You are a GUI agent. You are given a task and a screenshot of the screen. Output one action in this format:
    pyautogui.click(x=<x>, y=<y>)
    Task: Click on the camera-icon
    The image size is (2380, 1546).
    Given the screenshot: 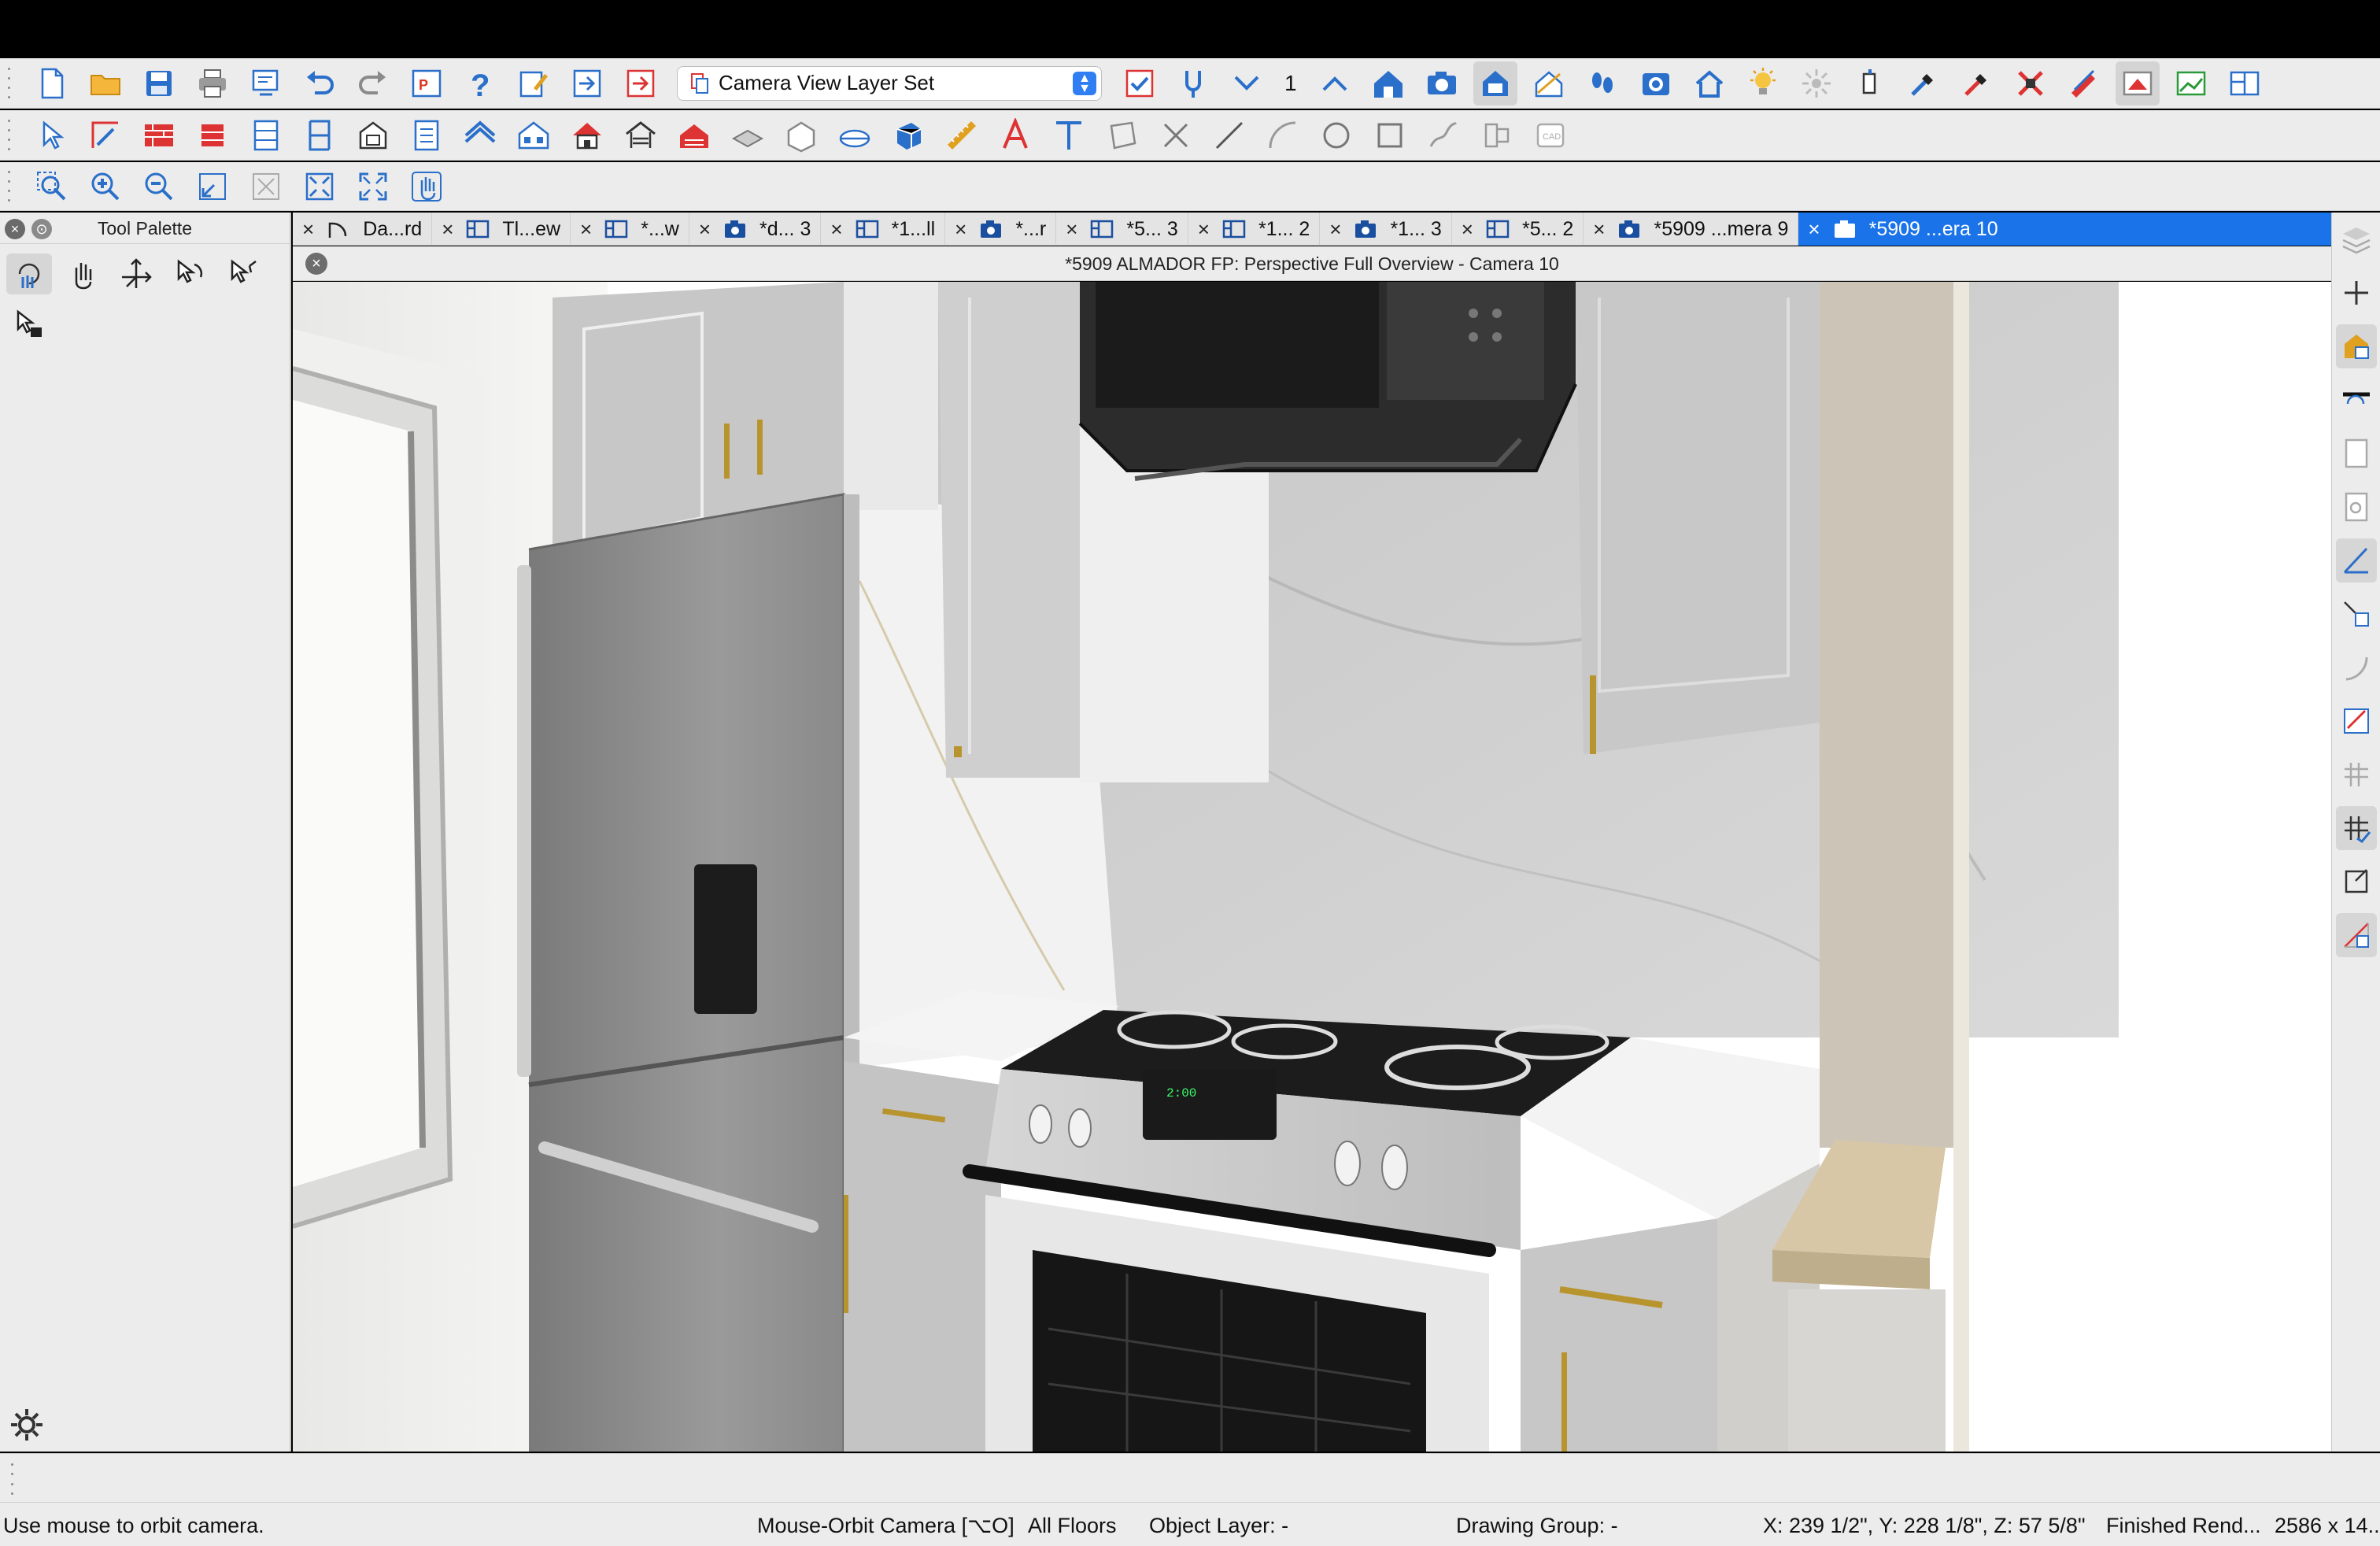 What is the action you would take?
    pyautogui.click(x=1442, y=83)
    